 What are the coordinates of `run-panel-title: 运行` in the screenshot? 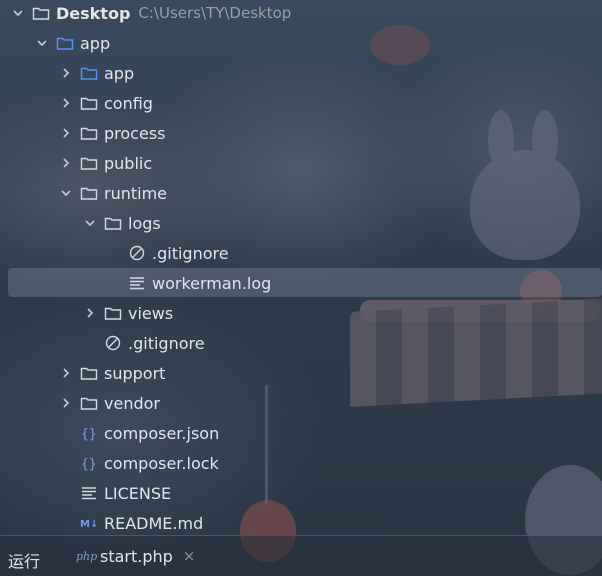 It's located at (24, 561).